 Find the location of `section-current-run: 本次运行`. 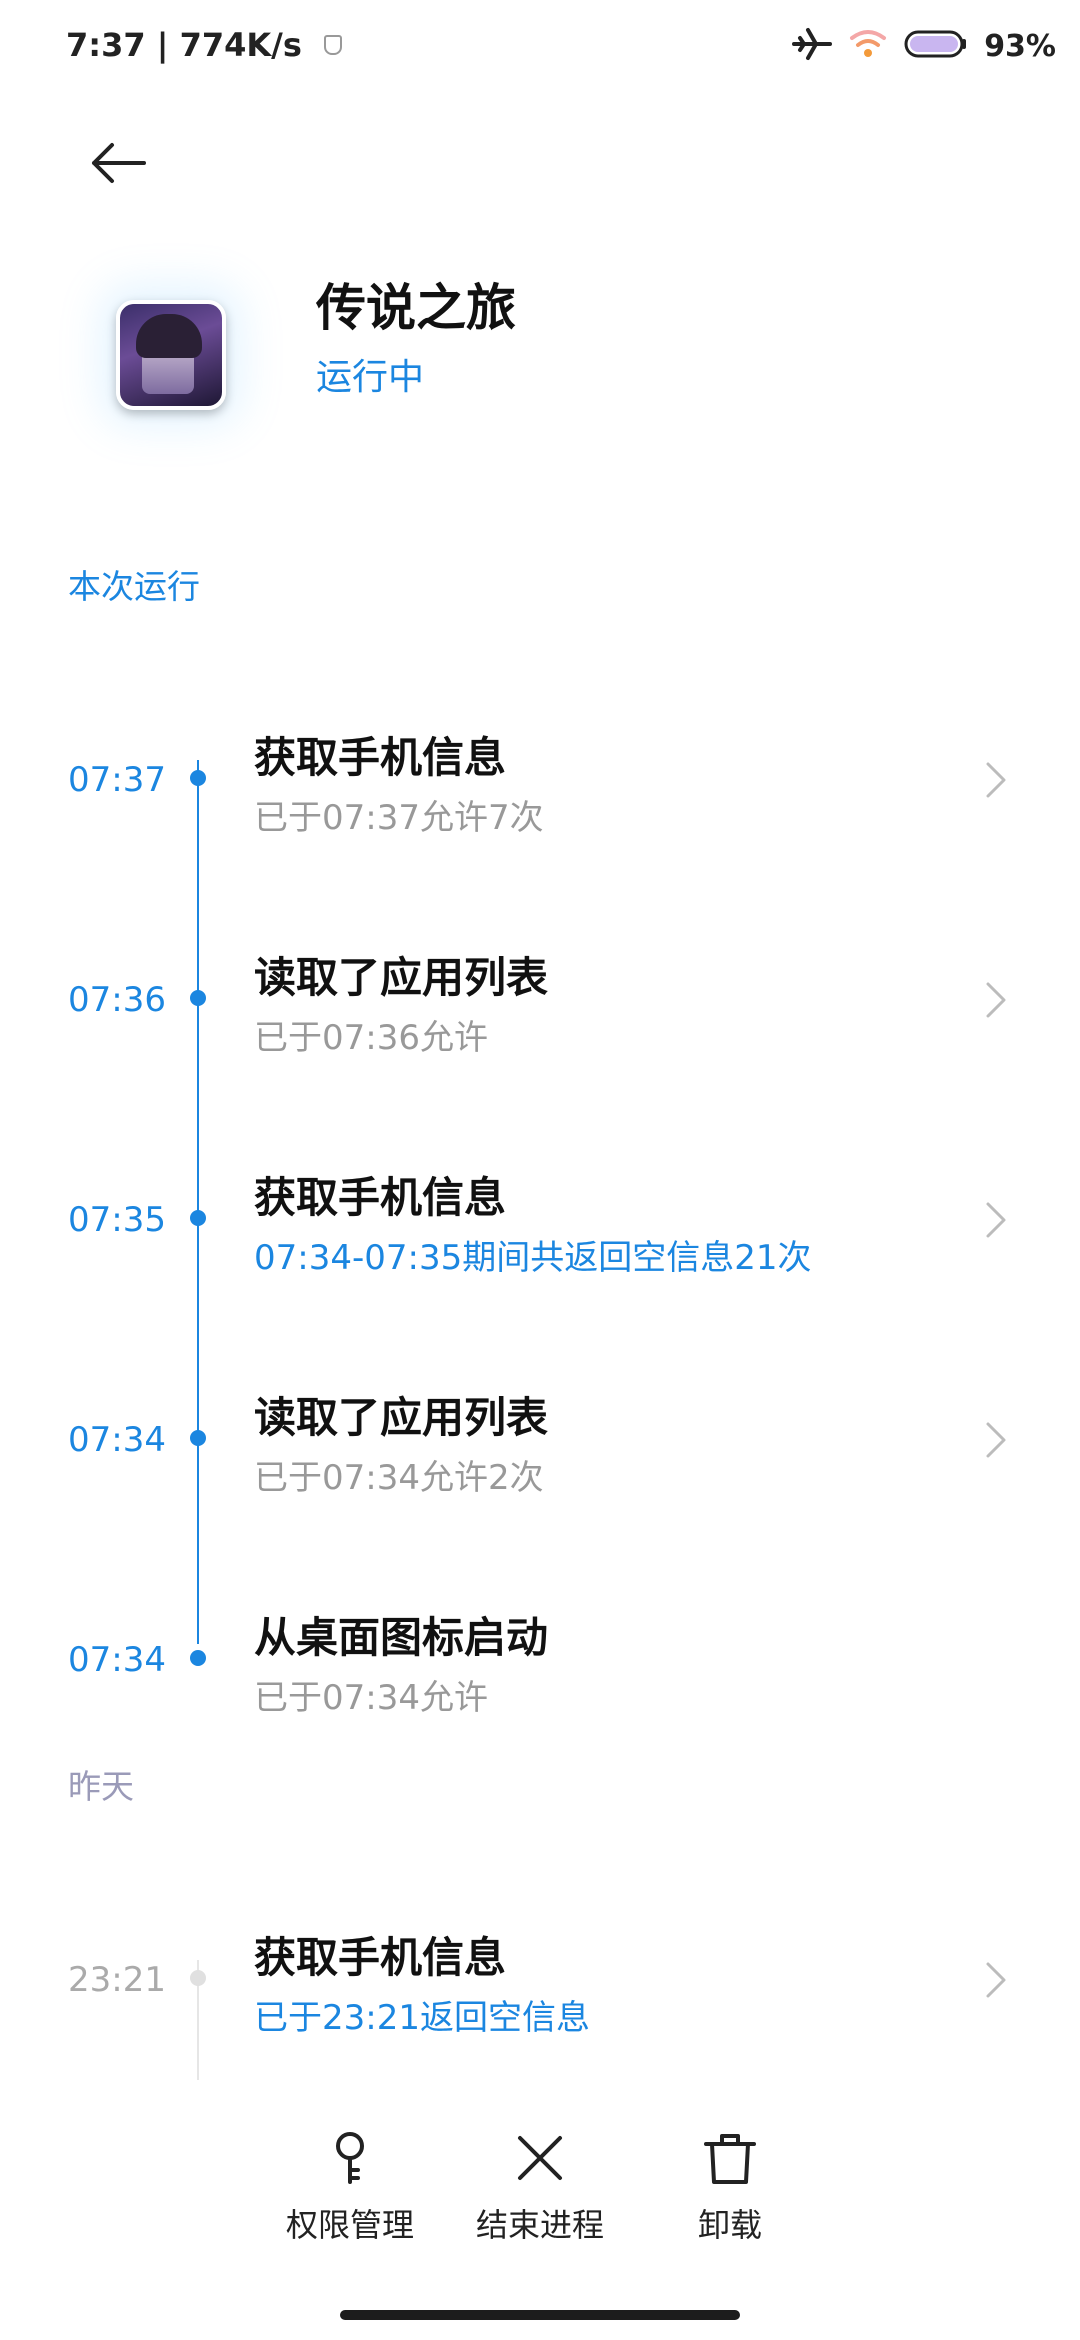

section-current-run: 本次运行 is located at coordinates (134, 586).